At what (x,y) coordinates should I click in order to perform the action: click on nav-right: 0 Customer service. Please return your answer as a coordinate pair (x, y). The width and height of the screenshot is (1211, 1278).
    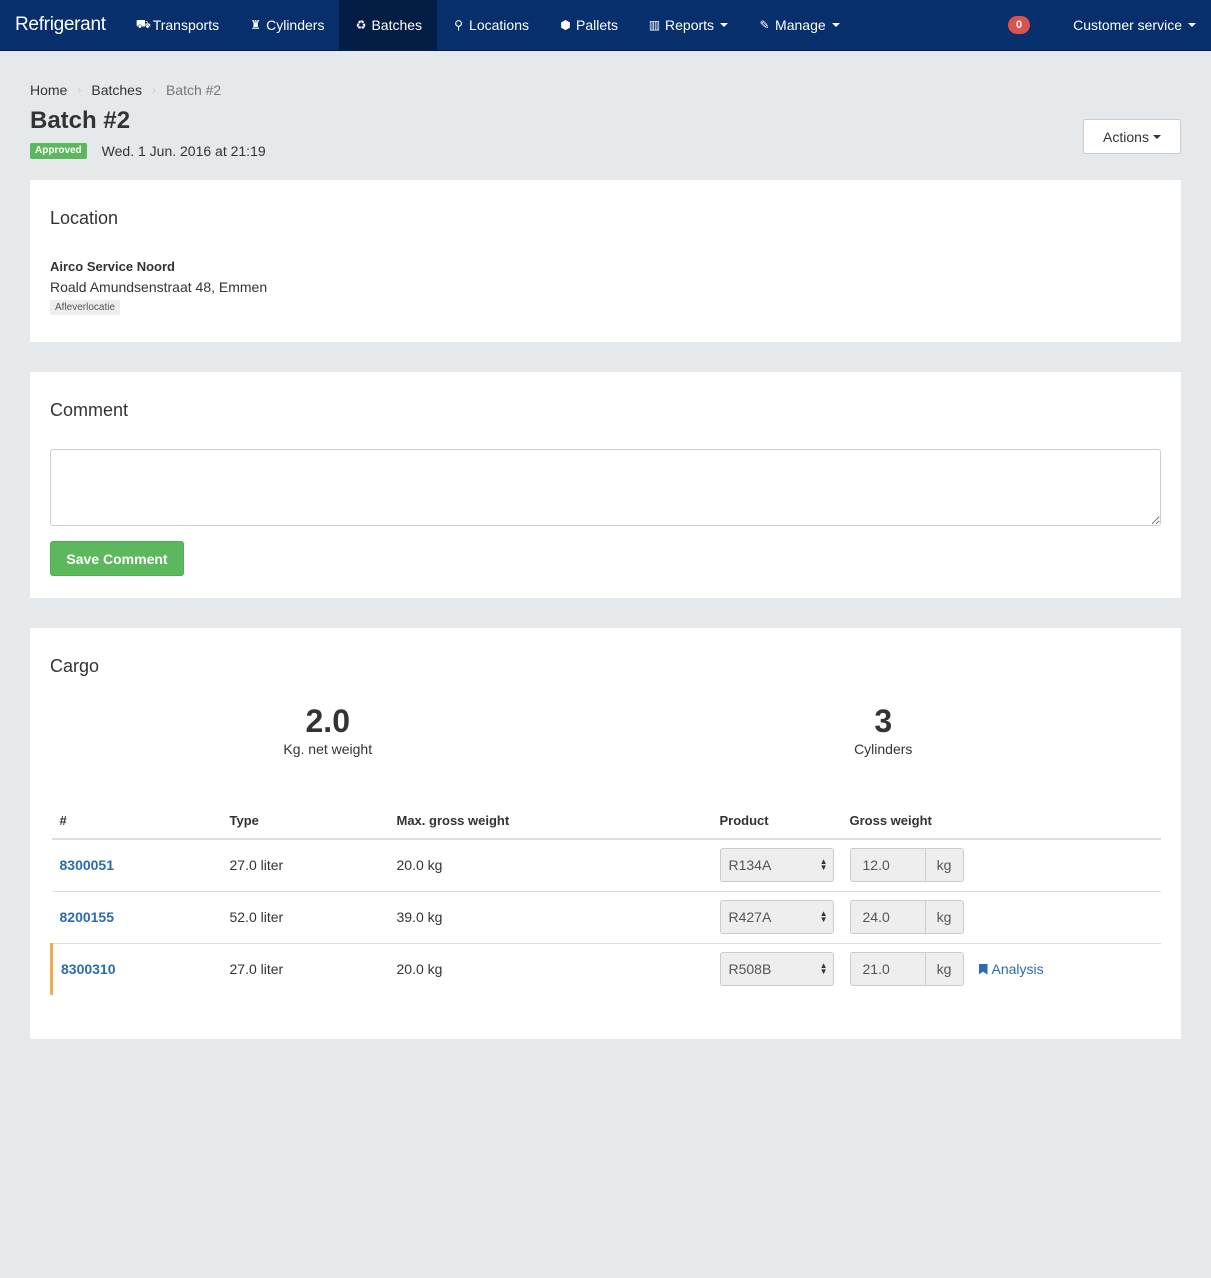
    Looking at the image, I should click on (1109, 25).